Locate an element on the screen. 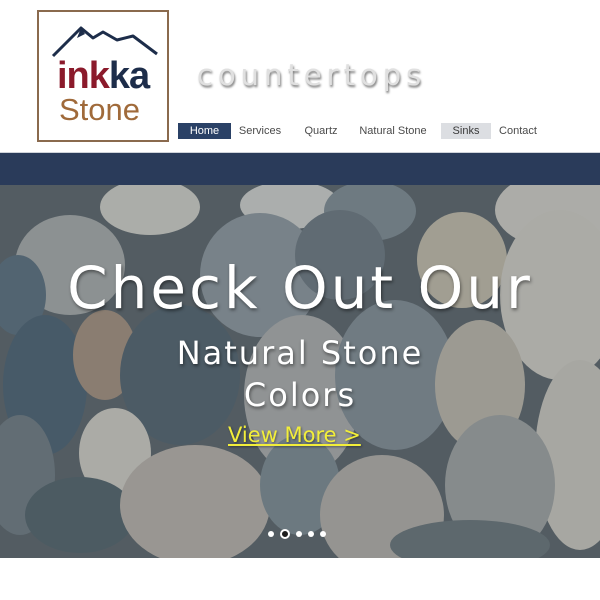  nav-sinks: Sinks is located at coordinates (466, 131).